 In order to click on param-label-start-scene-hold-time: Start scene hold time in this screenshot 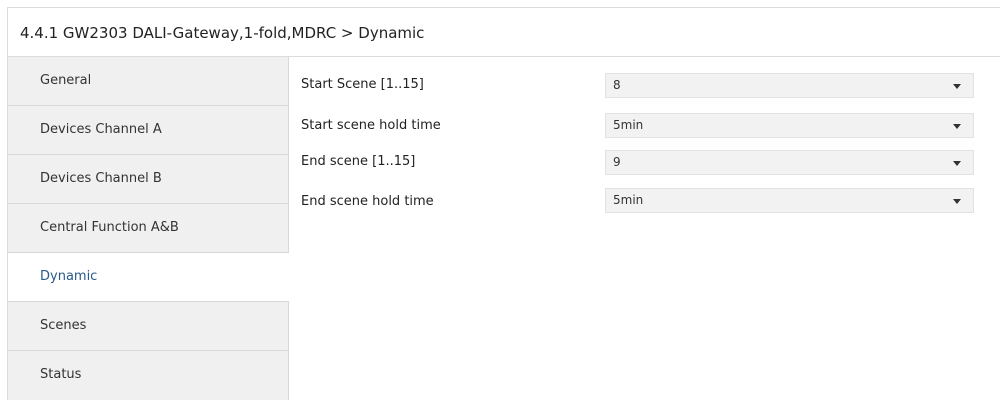, I will do `click(371, 125)`.